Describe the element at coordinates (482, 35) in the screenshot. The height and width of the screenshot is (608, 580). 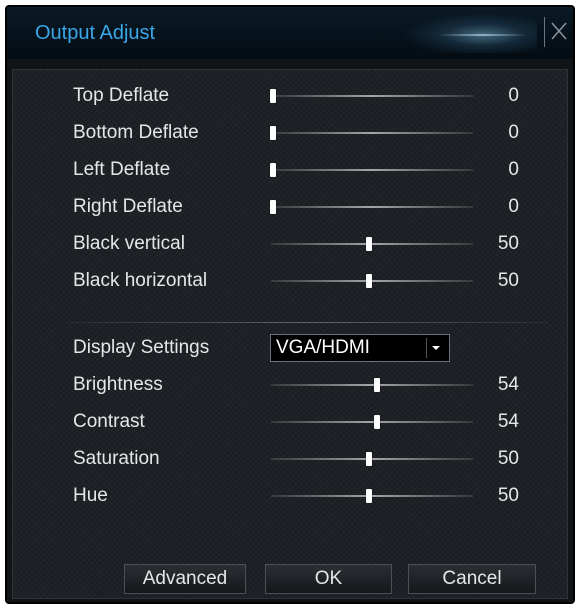
I see `title-bar-streak` at that location.